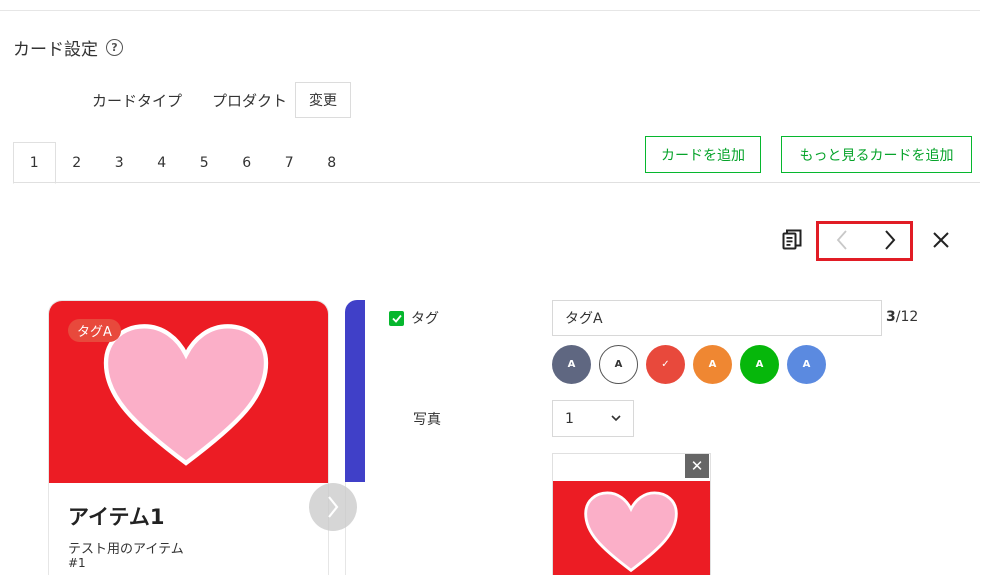 The width and height of the screenshot is (1002, 575). What do you see at coordinates (114, 47) in the screenshot?
I see `question-circle-icon: ?` at bounding box center [114, 47].